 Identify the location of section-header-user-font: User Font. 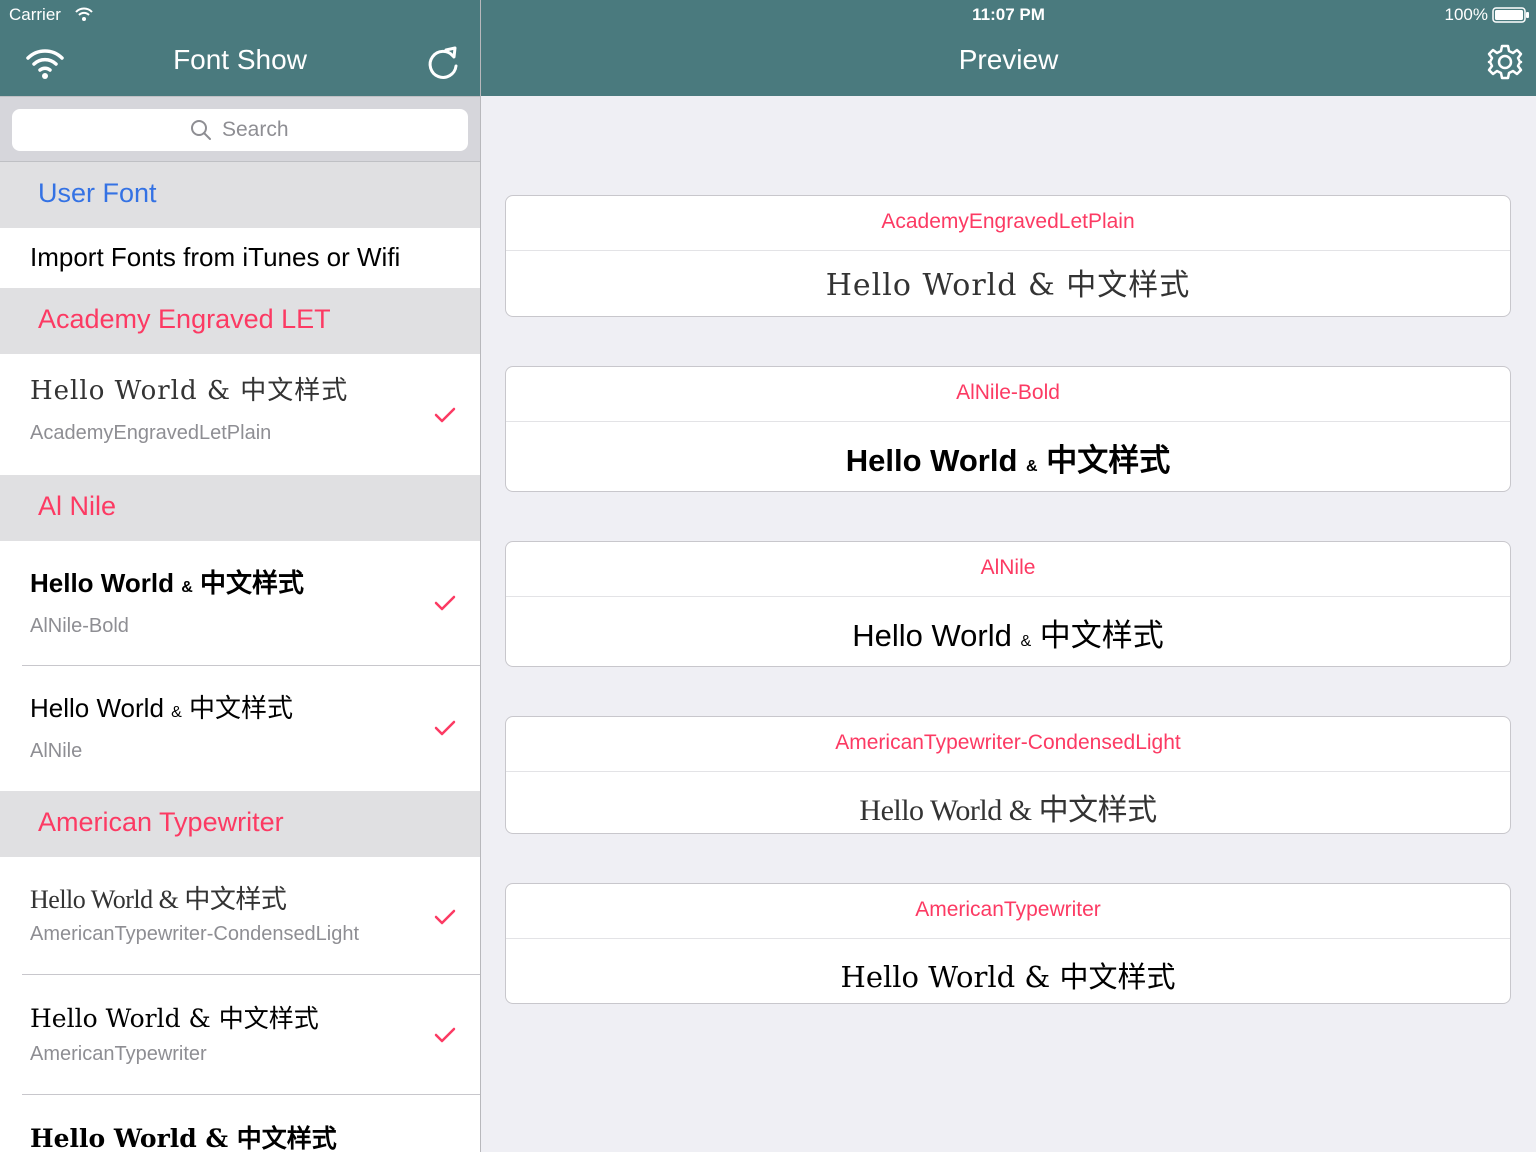
(240, 195).